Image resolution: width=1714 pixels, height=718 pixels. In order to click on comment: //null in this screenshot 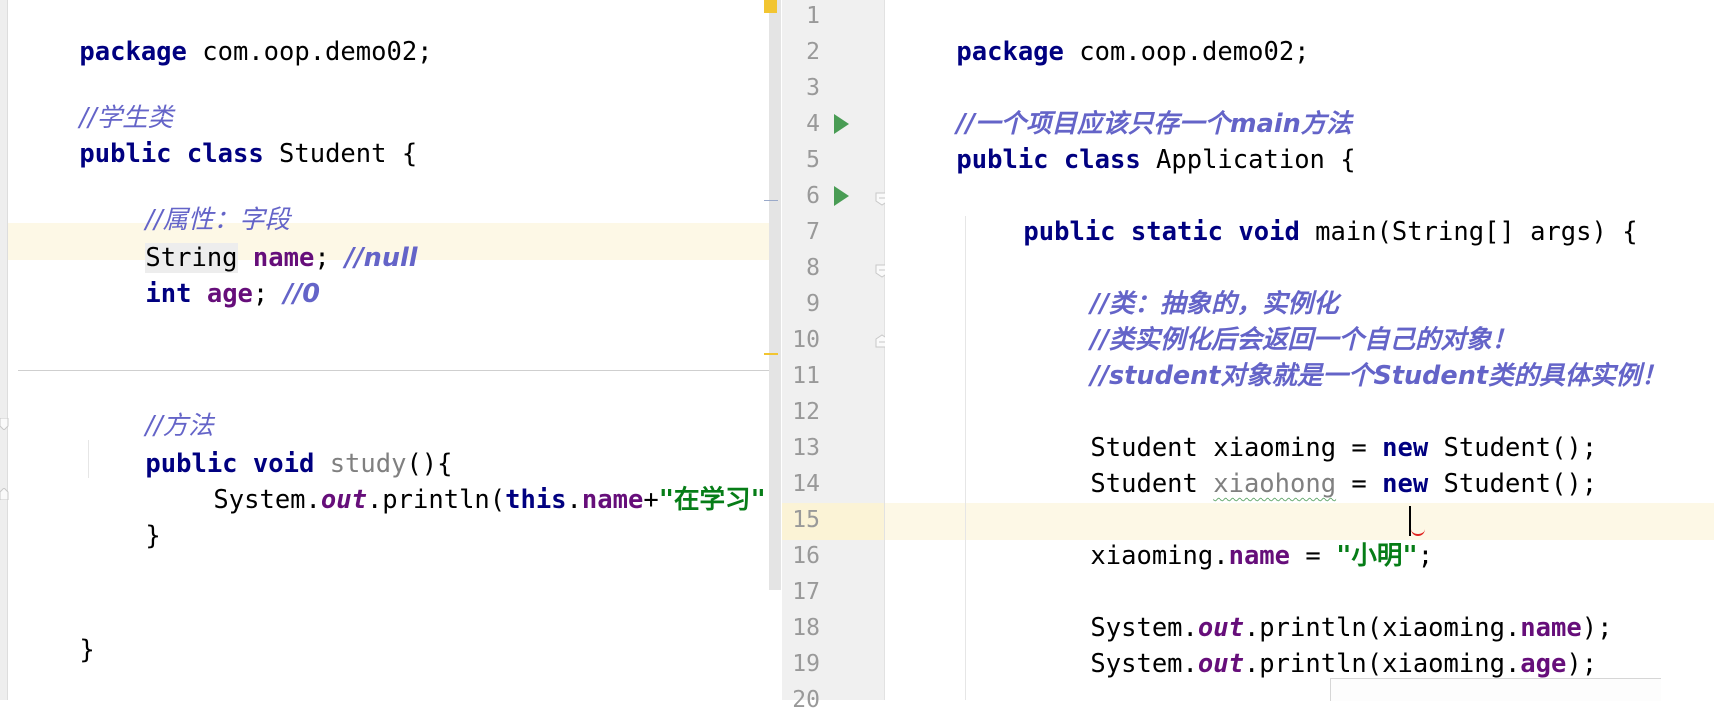, I will do `click(381, 258)`.